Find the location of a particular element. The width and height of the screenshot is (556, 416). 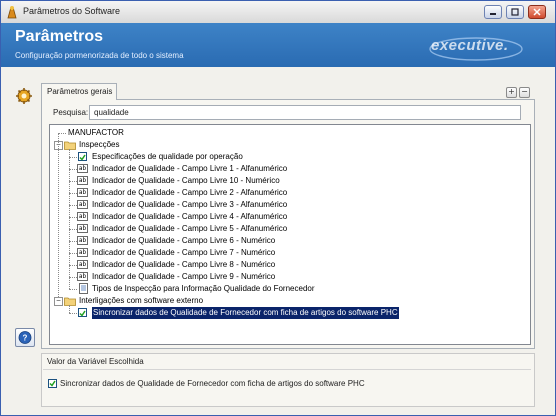

close-button is located at coordinates (537, 12).